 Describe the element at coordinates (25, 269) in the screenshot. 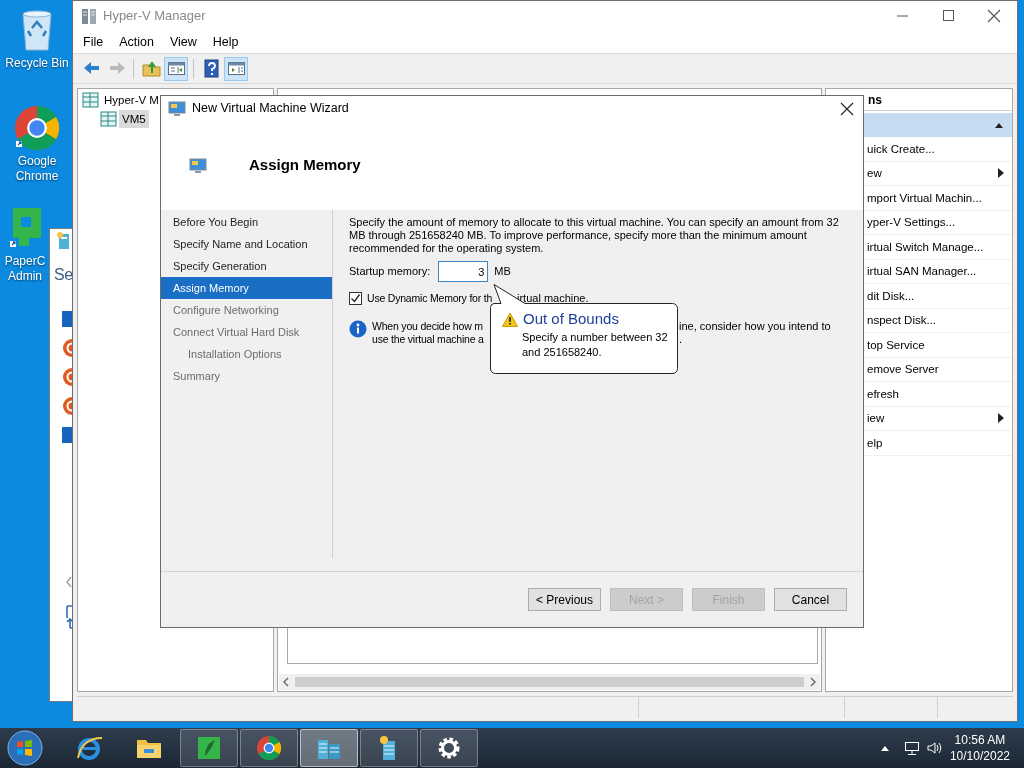

I see `icon-label: PaperC Admin` at that location.